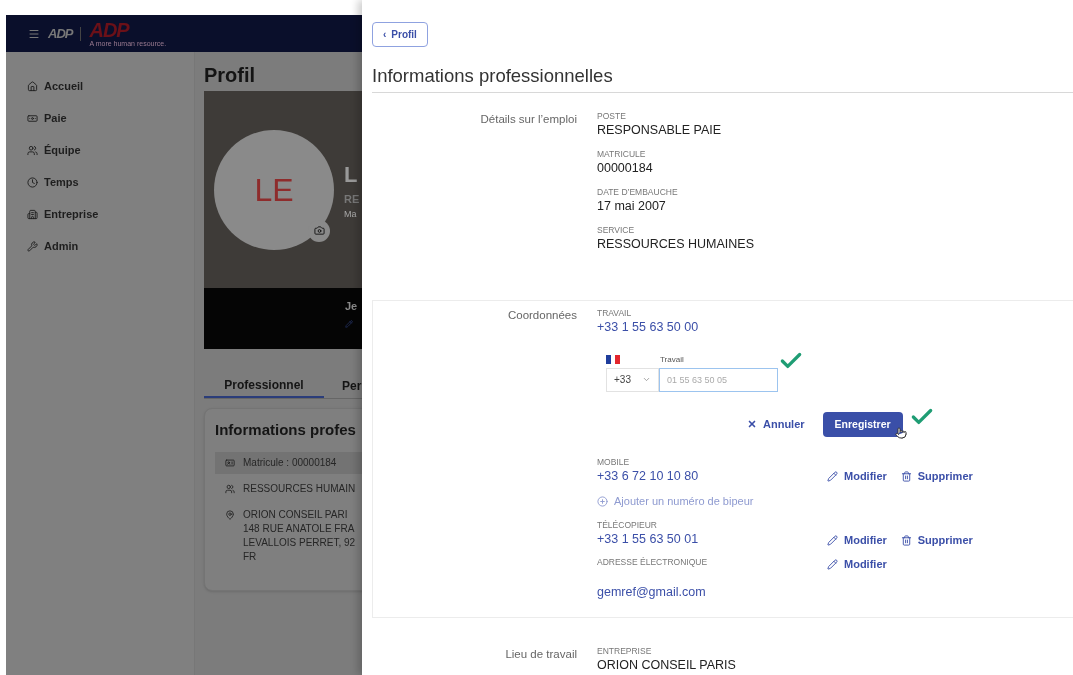  I want to click on house-icon, so click(32, 86).